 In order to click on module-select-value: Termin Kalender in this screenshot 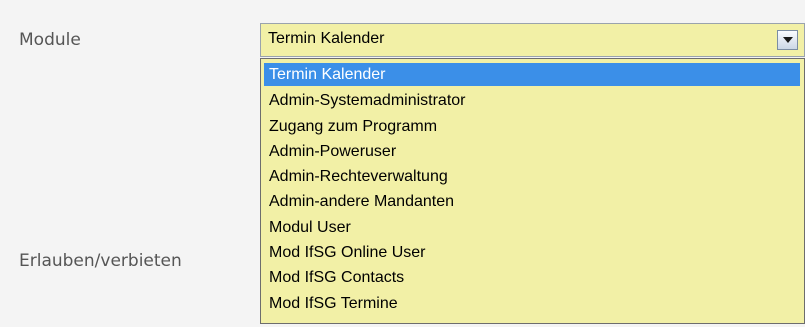, I will do `click(326, 38)`.